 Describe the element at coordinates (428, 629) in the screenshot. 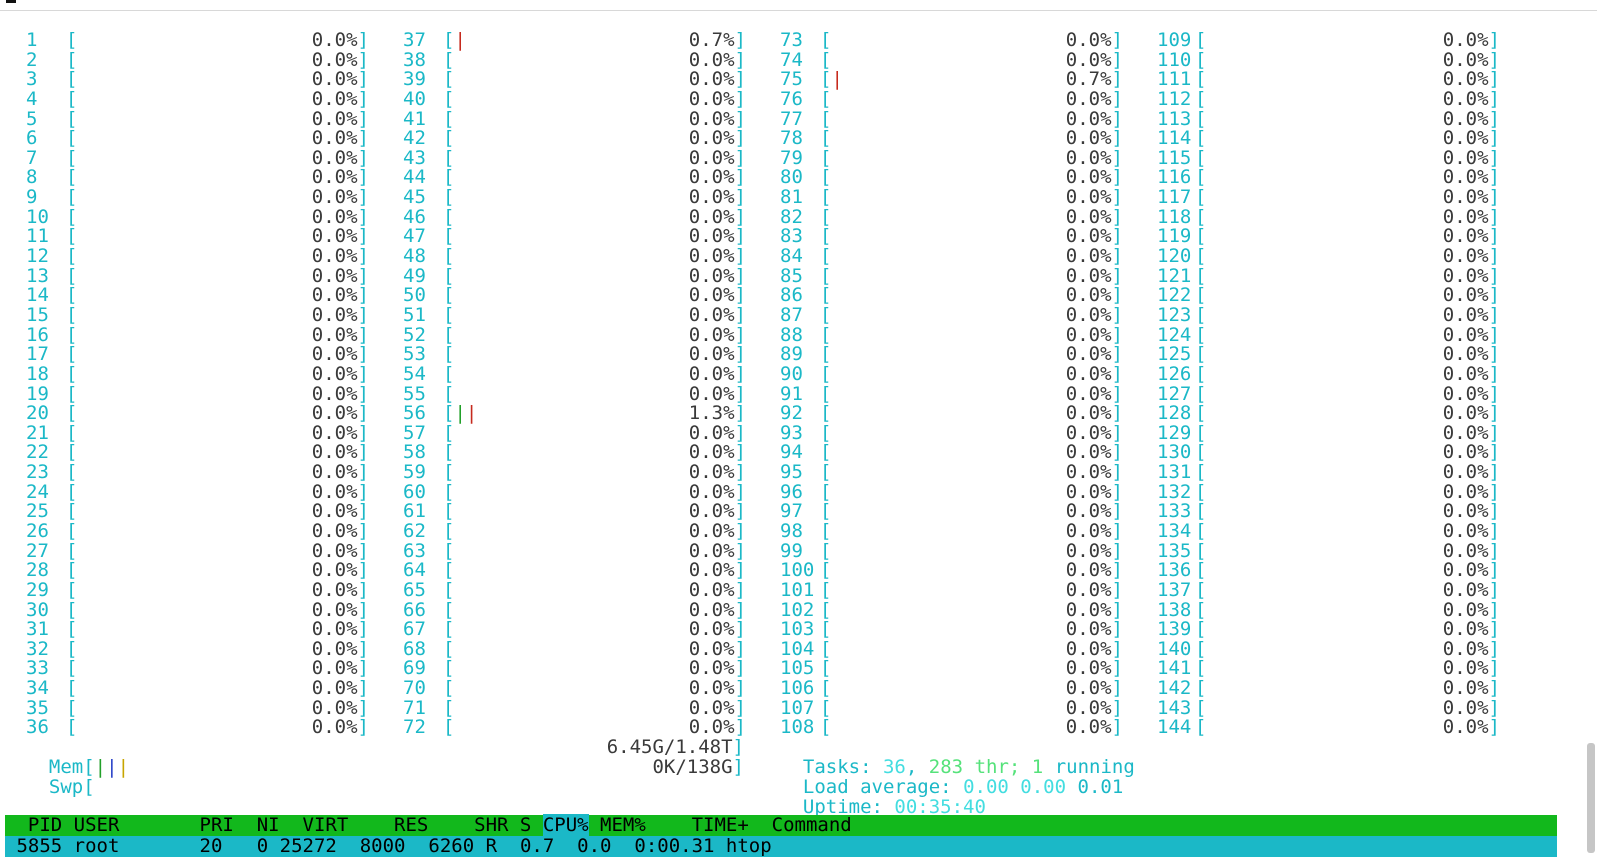

I see `cpu-core-meter: 67 [` at that location.